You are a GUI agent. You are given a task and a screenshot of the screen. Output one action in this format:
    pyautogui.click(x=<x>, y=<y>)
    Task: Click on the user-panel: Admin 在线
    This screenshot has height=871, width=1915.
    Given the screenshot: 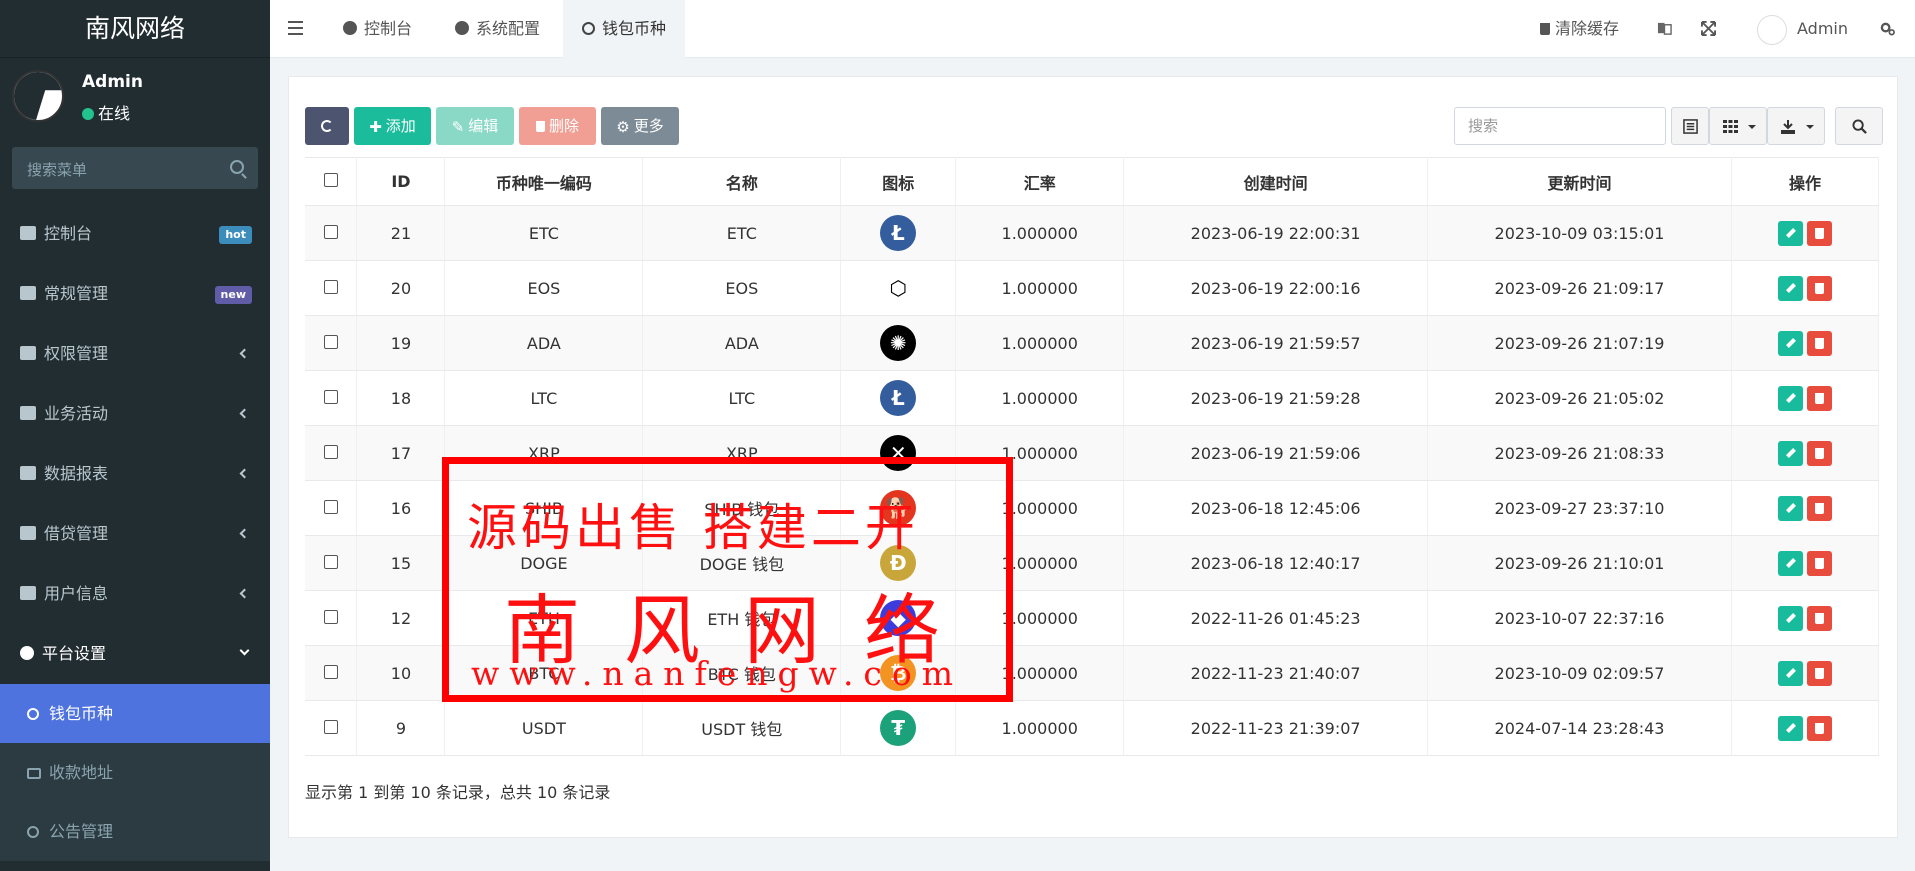 What is the action you would take?
    pyautogui.click(x=135, y=99)
    